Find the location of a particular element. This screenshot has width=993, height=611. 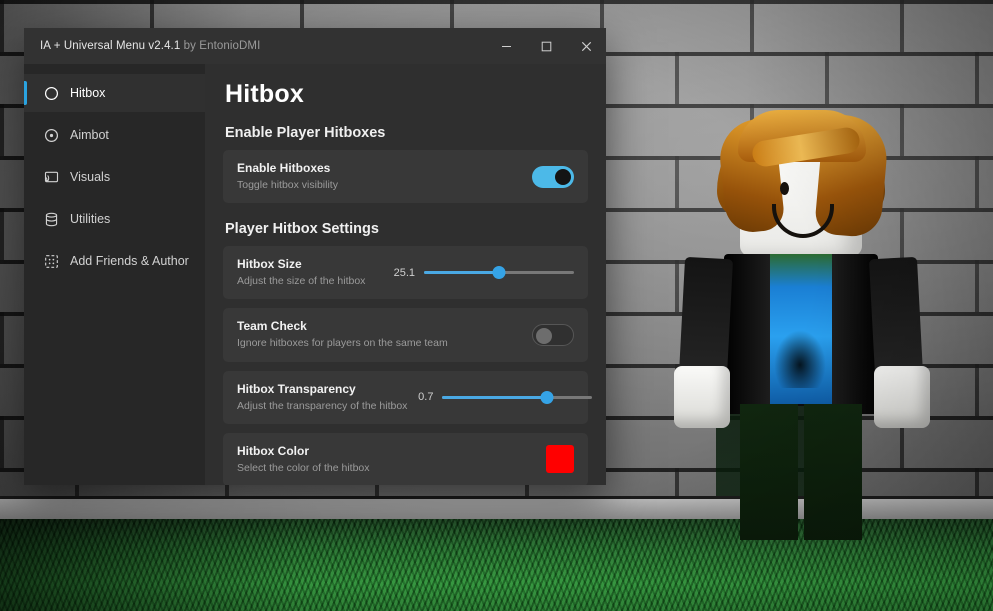

sidebar-item-label: Visuals is located at coordinates (90, 177).